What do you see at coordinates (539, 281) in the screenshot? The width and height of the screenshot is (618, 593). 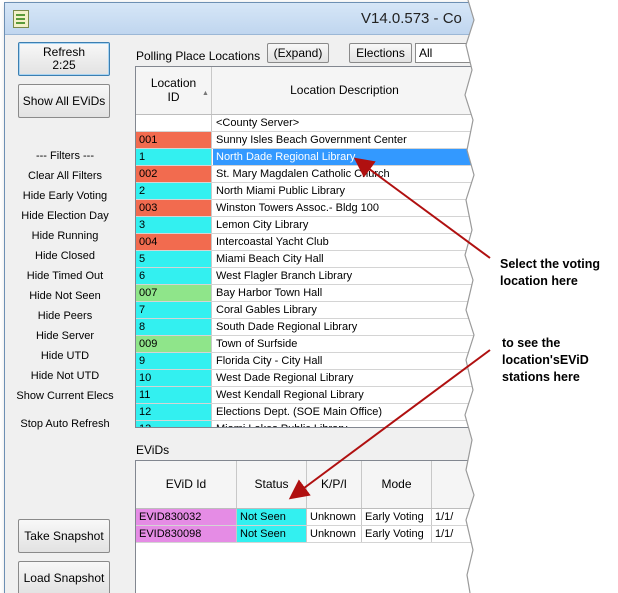 I see `callout-select-location-line2: location here` at bounding box center [539, 281].